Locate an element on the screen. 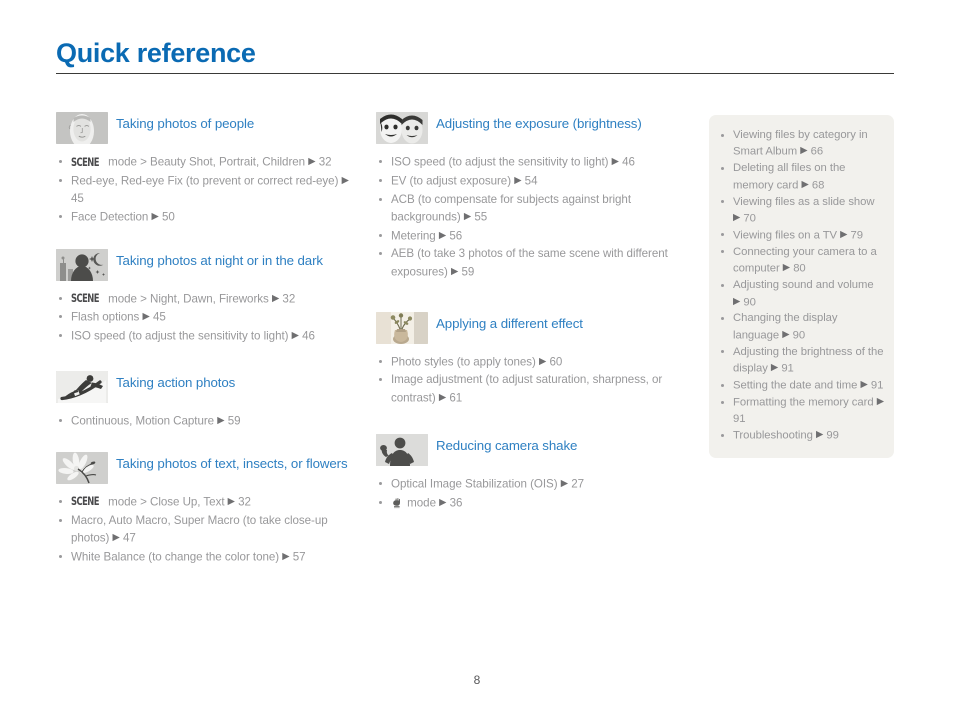  section-title: Taking action photos is located at coordinates (176, 383).